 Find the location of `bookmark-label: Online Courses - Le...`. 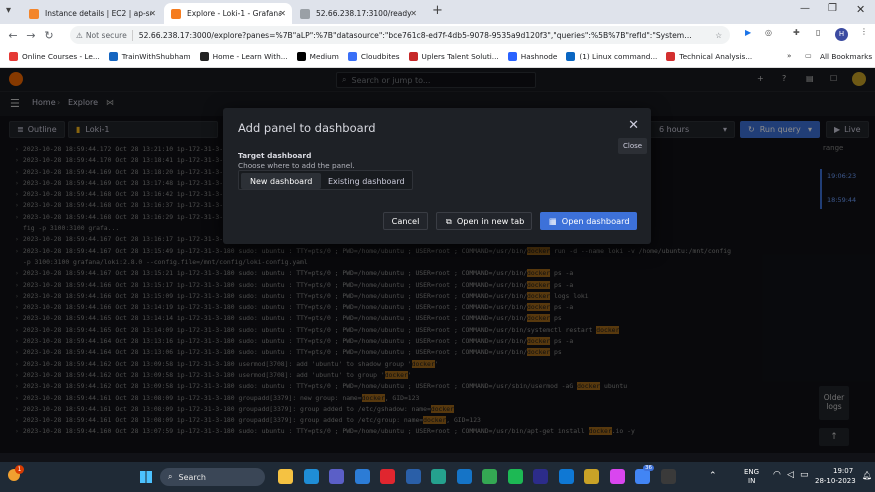

bookmark-label: Online Courses - Le... is located at coordinates (61, 56).